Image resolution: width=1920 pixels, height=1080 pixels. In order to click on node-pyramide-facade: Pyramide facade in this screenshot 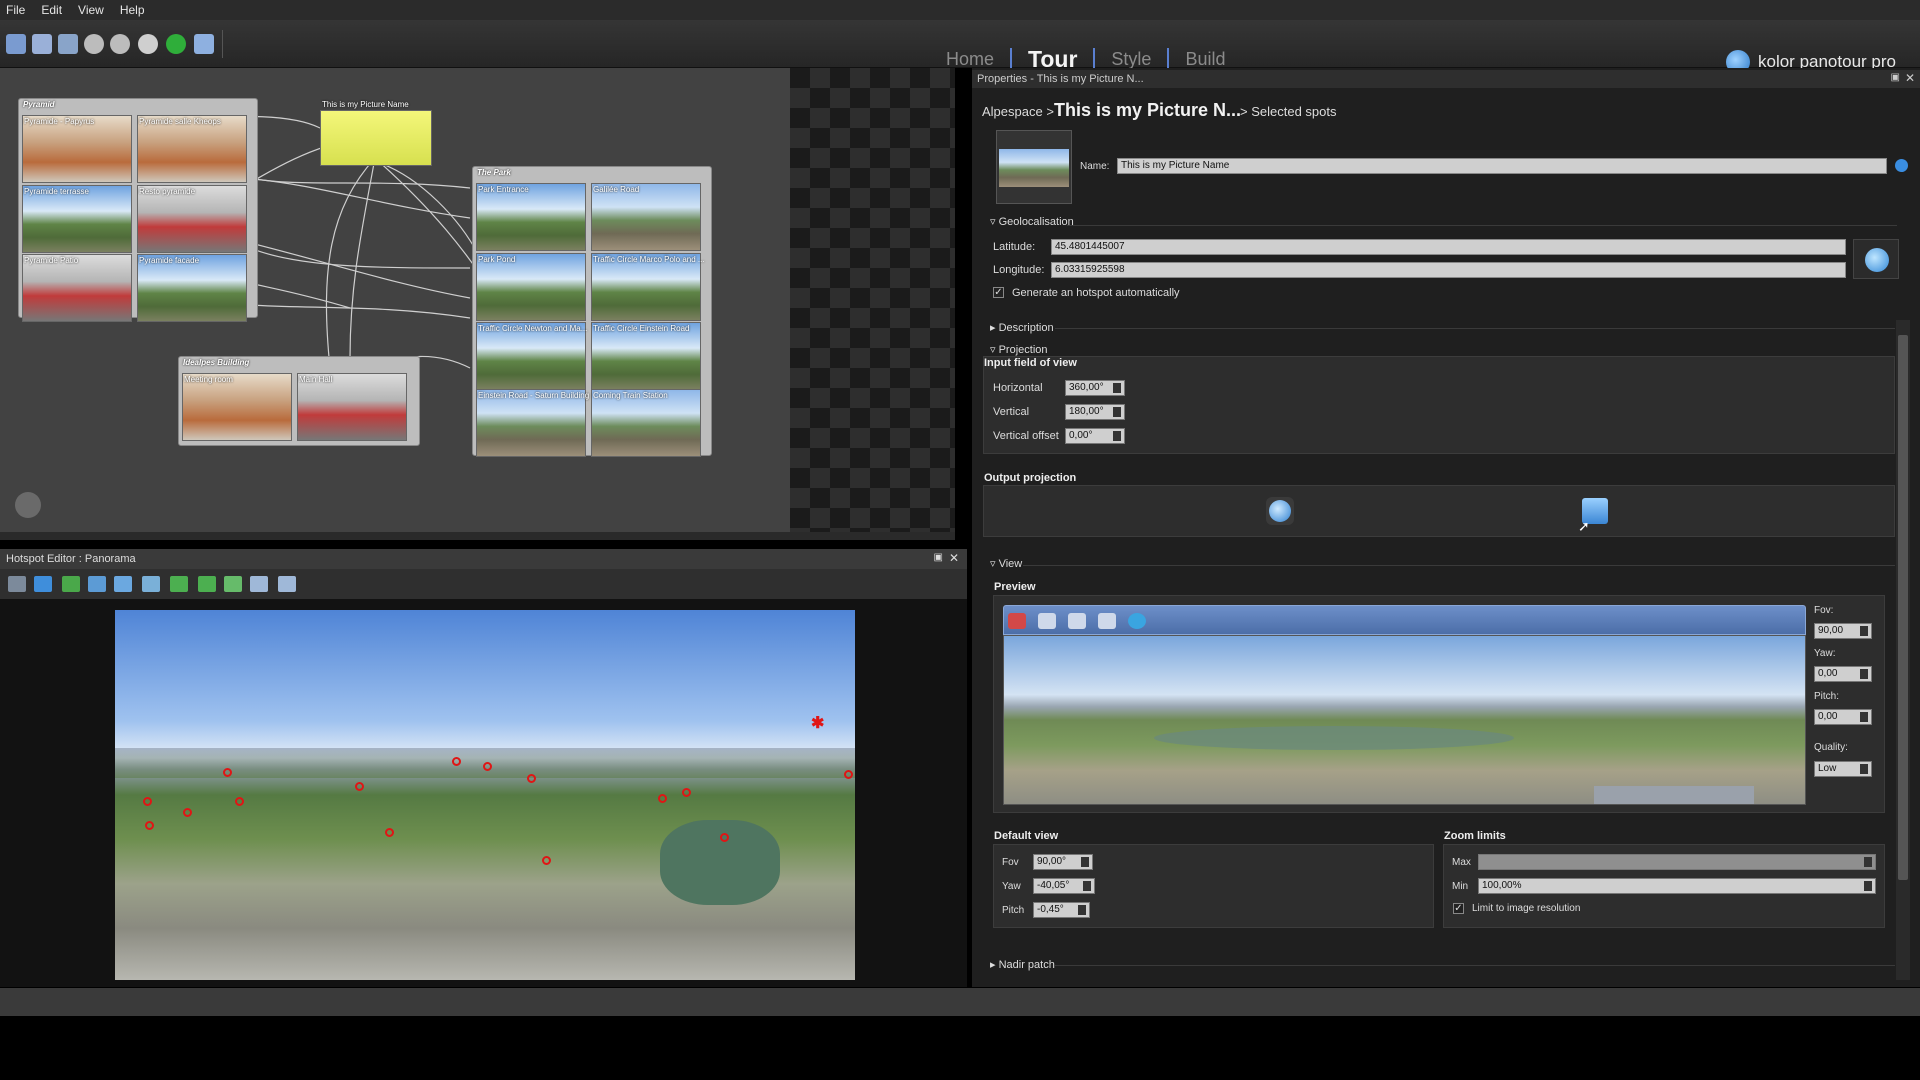, I will do `click(192, 288)`.